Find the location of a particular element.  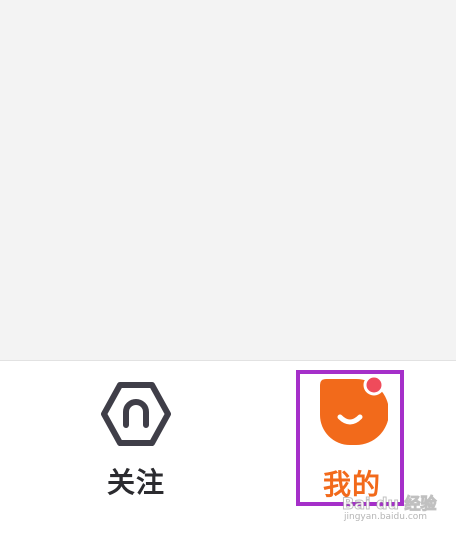

hexagon-arch-icon is located at coordinates (136, 414).